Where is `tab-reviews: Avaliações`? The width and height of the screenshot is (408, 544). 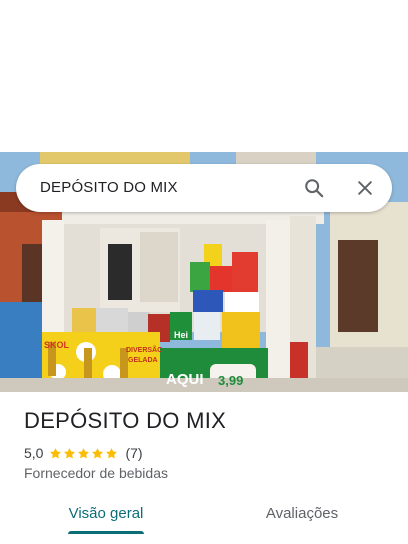
tab-reviews: Avaliações is located at coordinates (302, 516).